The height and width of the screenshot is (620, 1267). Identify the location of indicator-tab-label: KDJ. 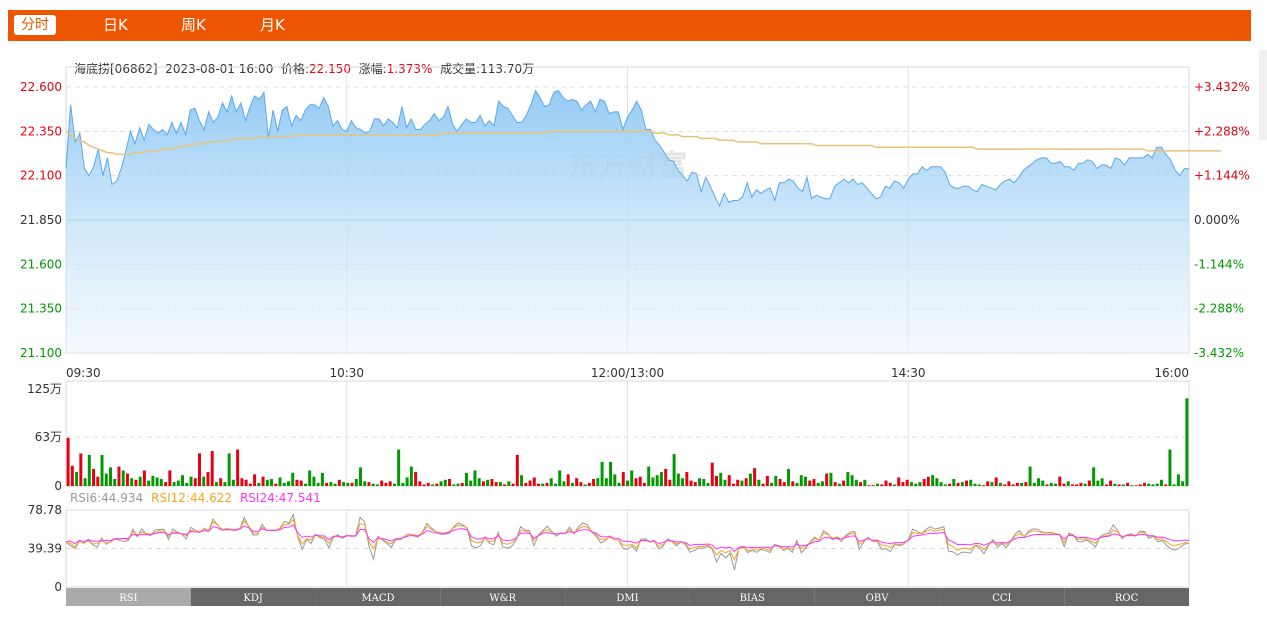
(253, 598).